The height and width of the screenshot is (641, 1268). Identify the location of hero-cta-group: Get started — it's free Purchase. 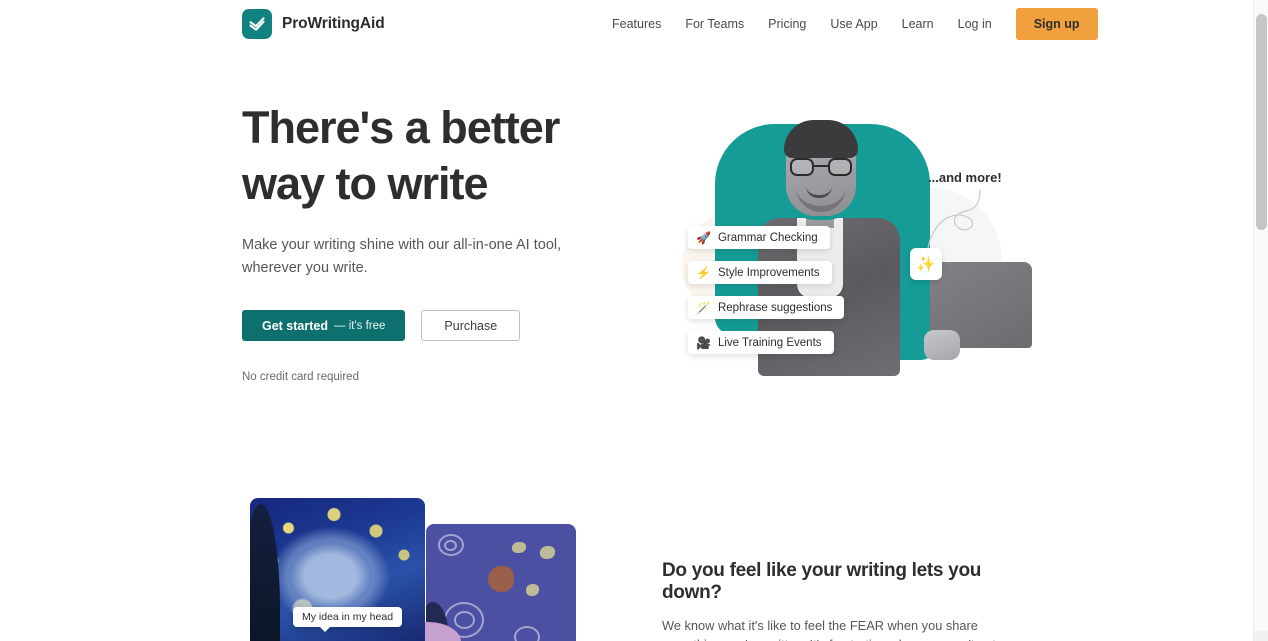
(422, 325).